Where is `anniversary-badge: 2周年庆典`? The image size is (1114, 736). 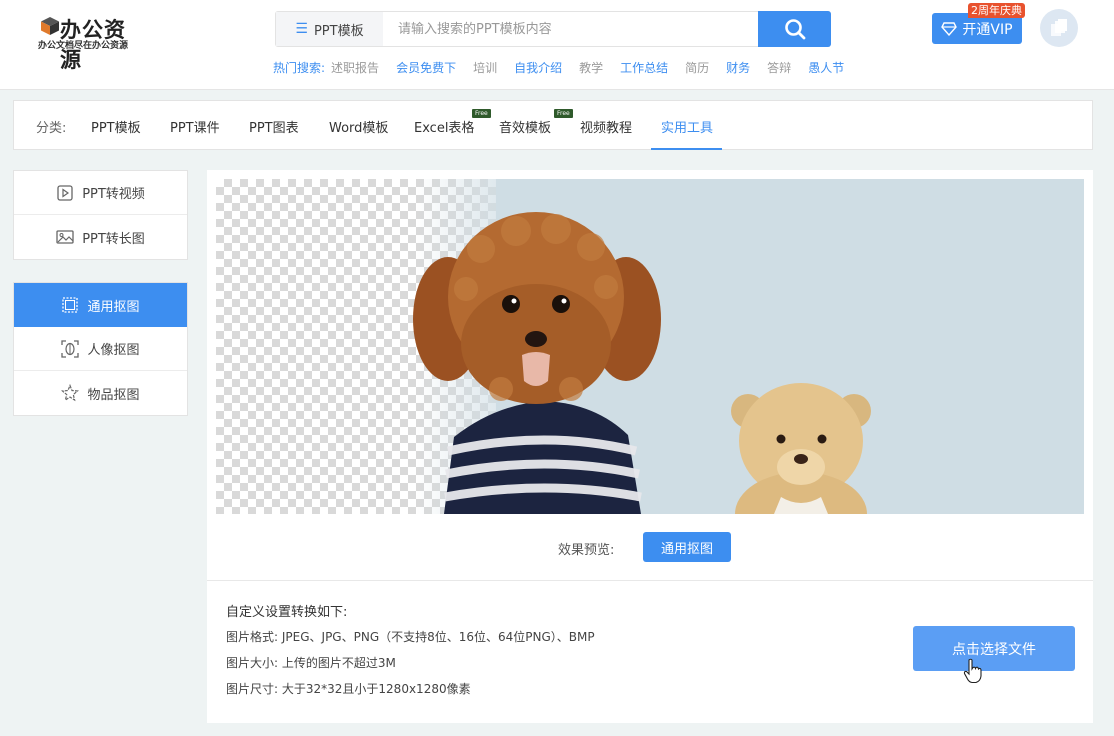 anniversary-badge: 2周年庆典 is located at coordinates (996, 10).